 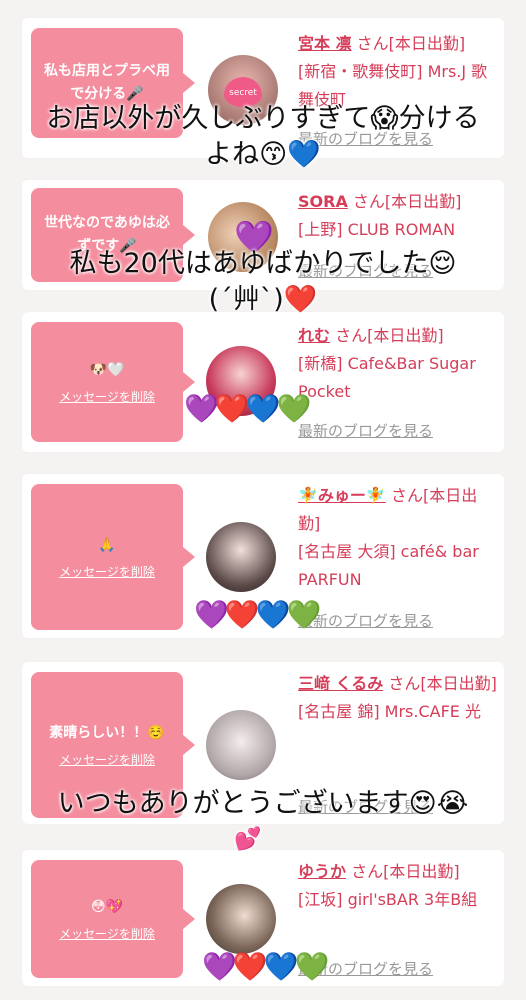 What do you see at coordinates (398, 698) in the screenshot?
I see `cast-info: 三﨑 くるみ さん[本日出勤] [名古屋 錦] Mrs.CAFE 光` at bounding box center [398, 698].